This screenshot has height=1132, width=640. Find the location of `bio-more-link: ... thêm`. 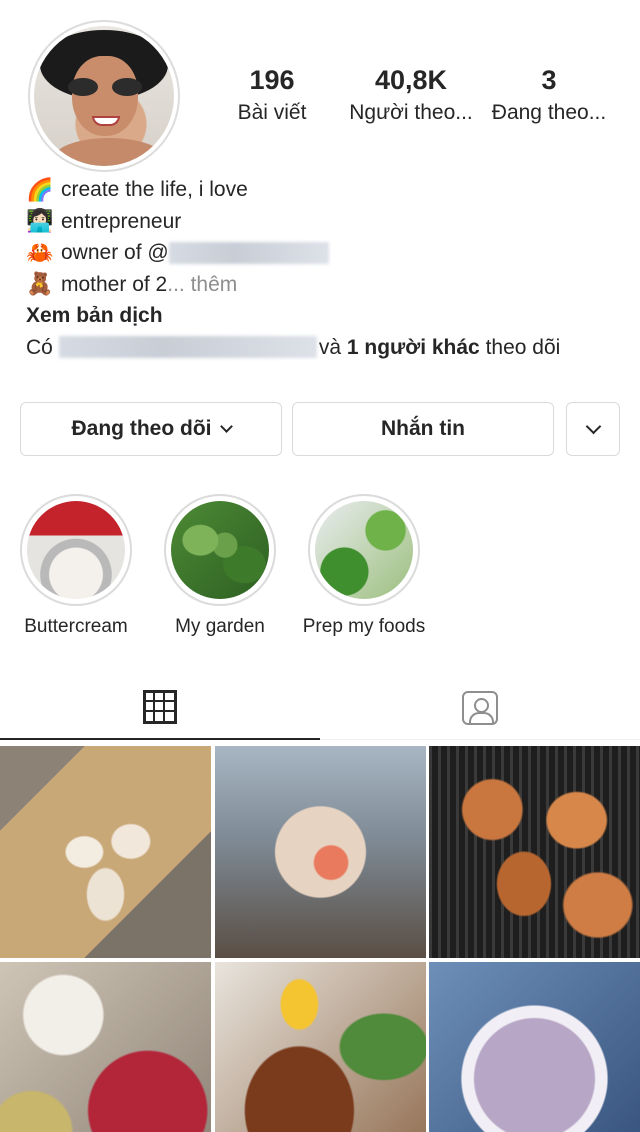

bio-more-link: ... thêm is located at coordinates (202, 285).